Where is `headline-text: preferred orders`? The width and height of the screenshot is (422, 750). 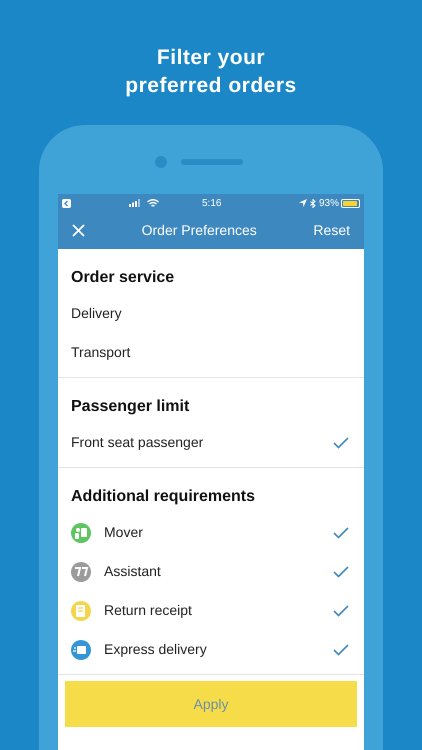
headline-text: preferred orders is located at coordinates (211, 86).